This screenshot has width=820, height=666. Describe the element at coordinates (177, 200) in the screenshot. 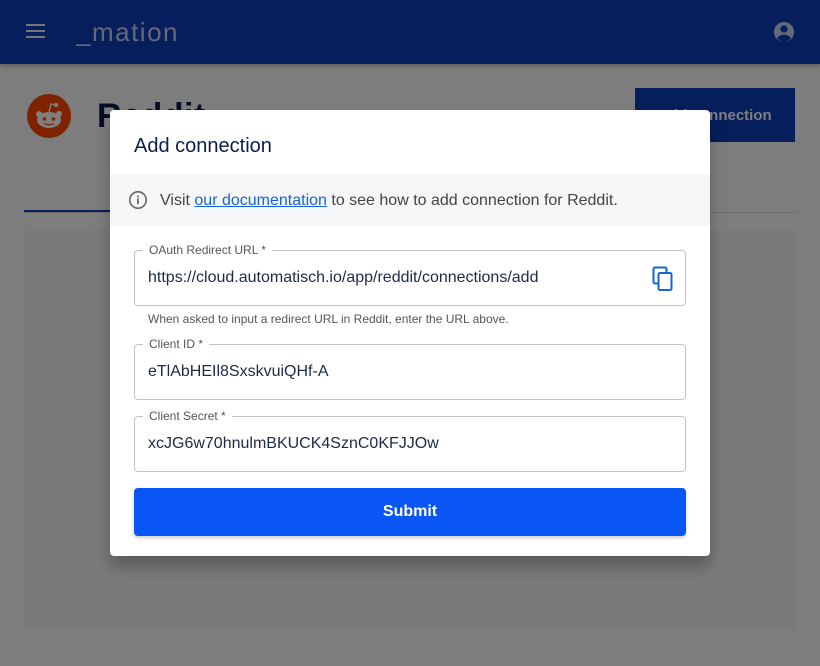

I see `info-prefix: Visit` at that location.